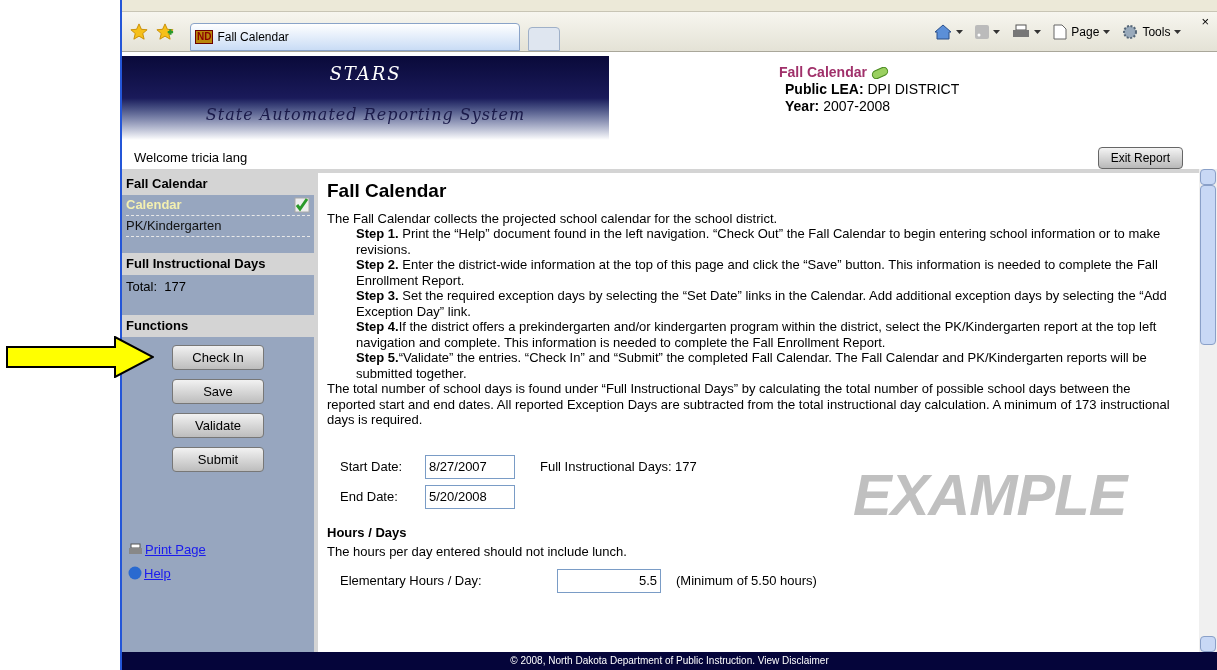 The width and height of the screenshot is (1217, 670). I want to click on print-button, so click(1027, 31).